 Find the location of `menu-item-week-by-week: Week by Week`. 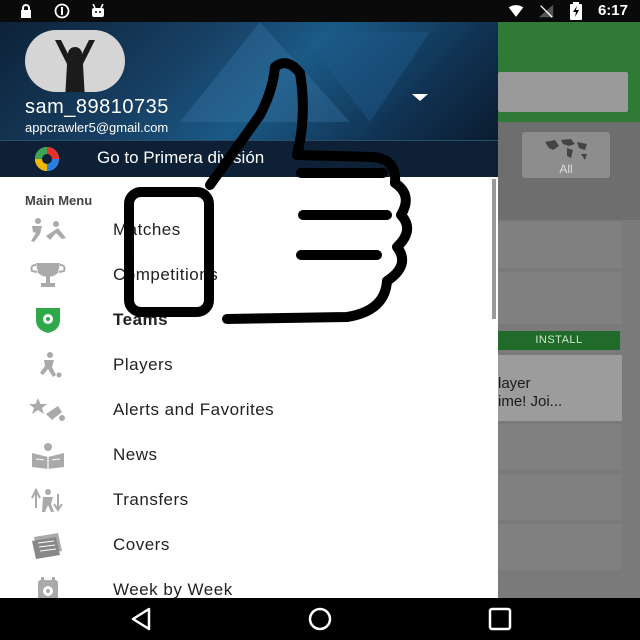

menu-item-week-by-week: Week by Week is located at coordinates (249, 583).